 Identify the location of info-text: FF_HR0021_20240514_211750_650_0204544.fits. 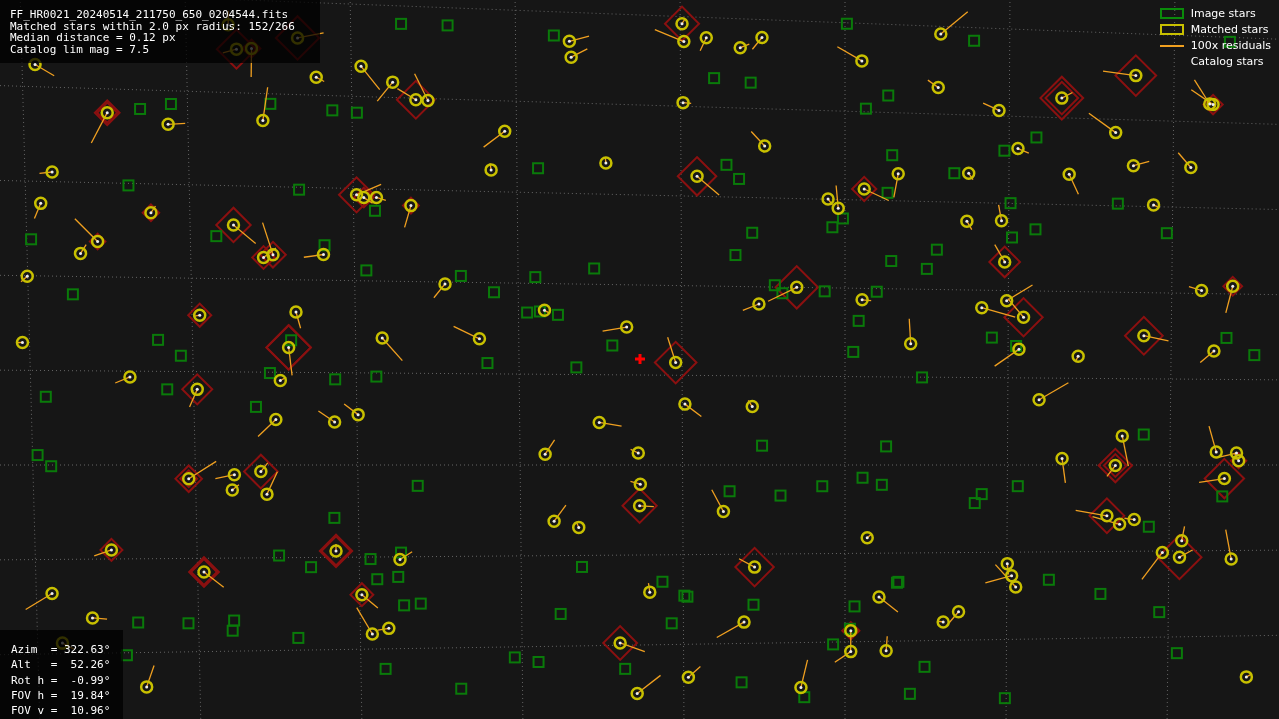
(150, 15).